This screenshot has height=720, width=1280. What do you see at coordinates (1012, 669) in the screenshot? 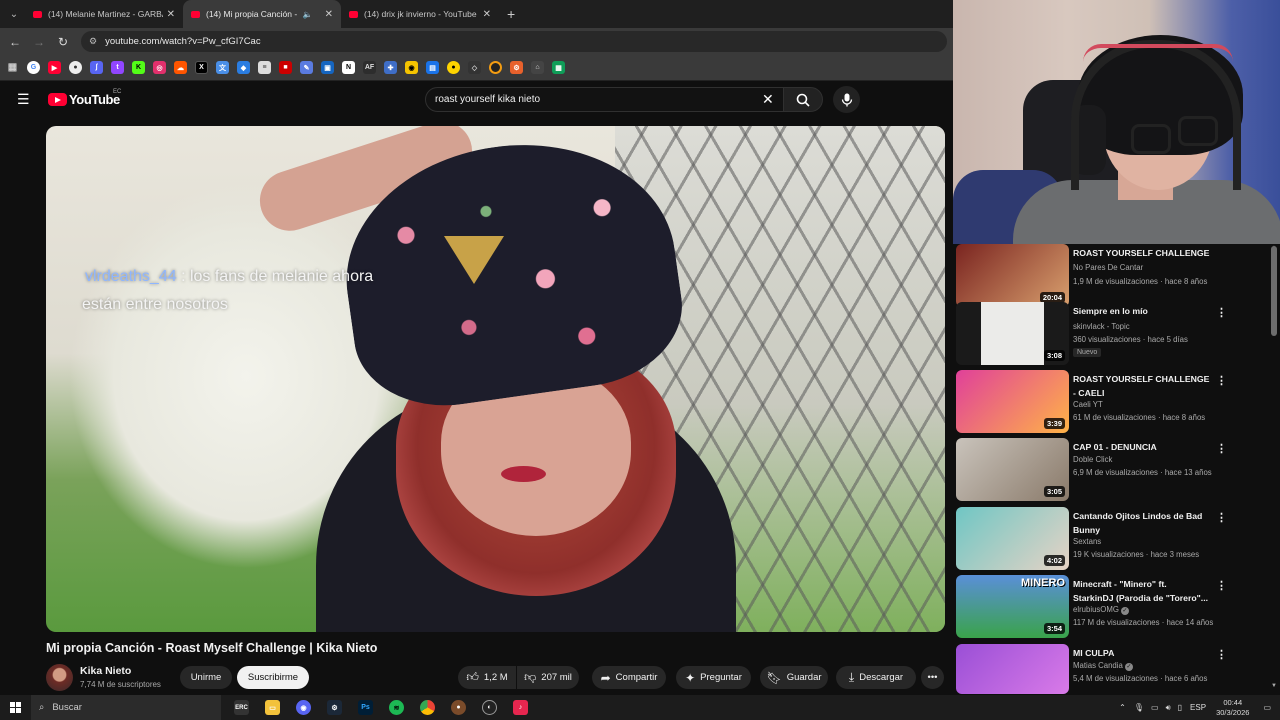
I see `video-thumbnail` at bounding box center [1012, 669].